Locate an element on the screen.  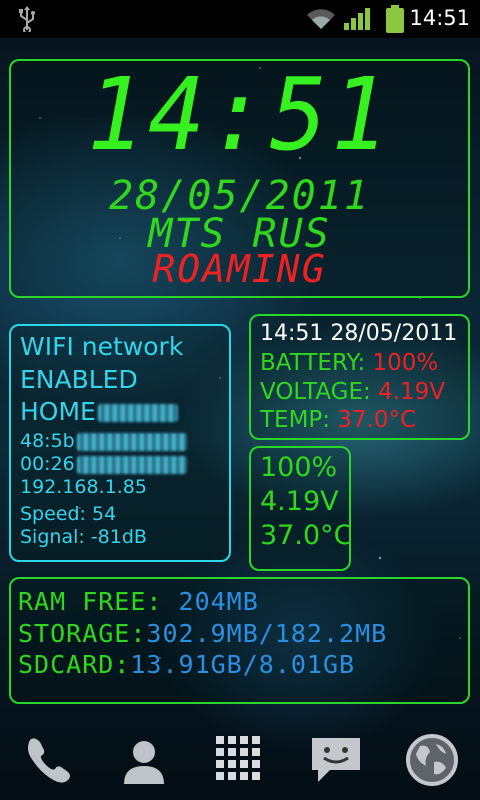
wifi-bssid-row: 00:26 is located at coordinates (103, 464).